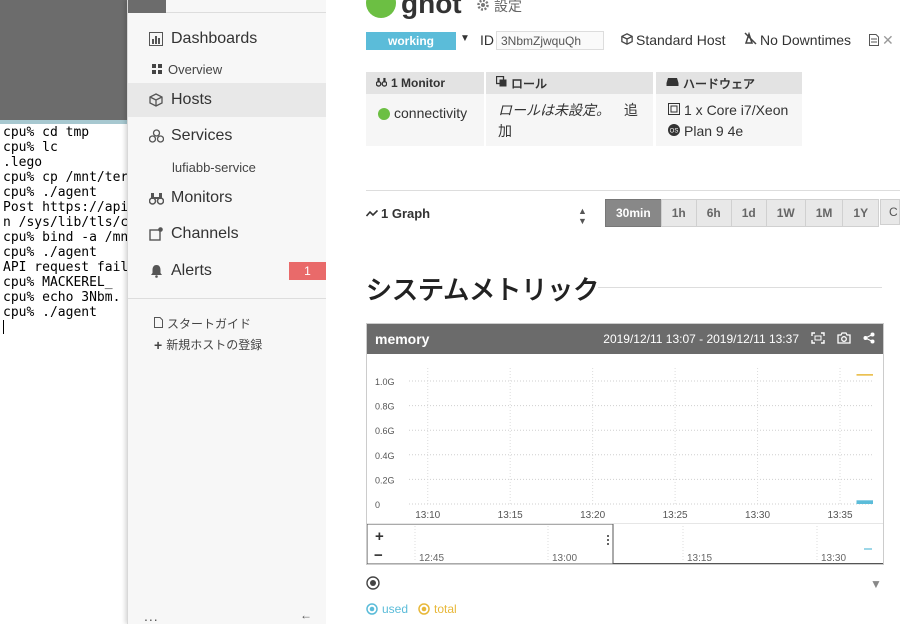 Image resolution: width=900 pixels, height=624 pixels. Describe the element at coordinates (385, 431) in the screenshot. I see `y-tick-label: 0.6G` at that location.